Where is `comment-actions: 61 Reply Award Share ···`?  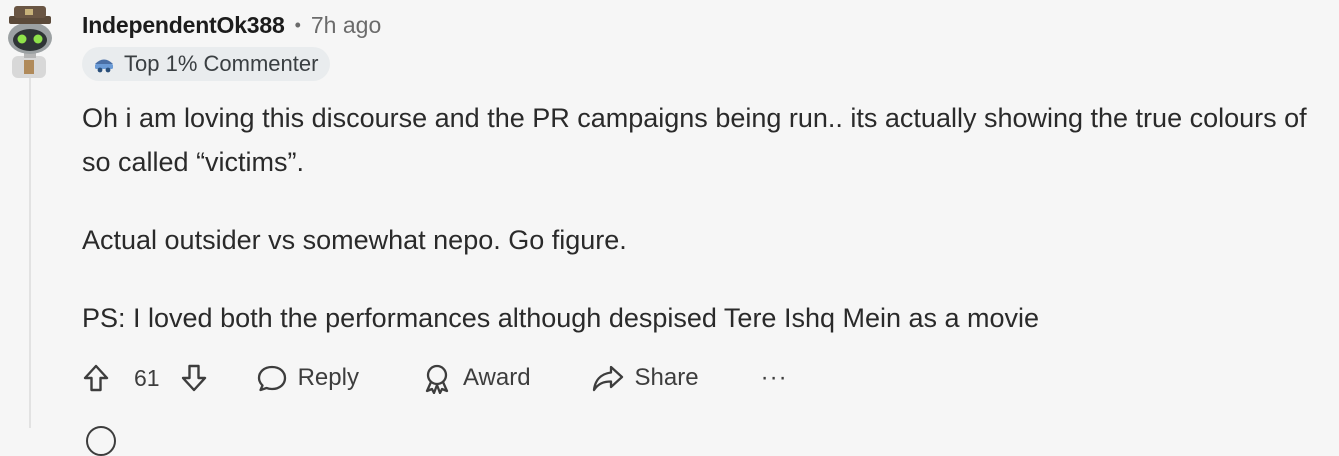 comment-actions: 61 Reply Award Share ··· is located at coordinates (435, 378).